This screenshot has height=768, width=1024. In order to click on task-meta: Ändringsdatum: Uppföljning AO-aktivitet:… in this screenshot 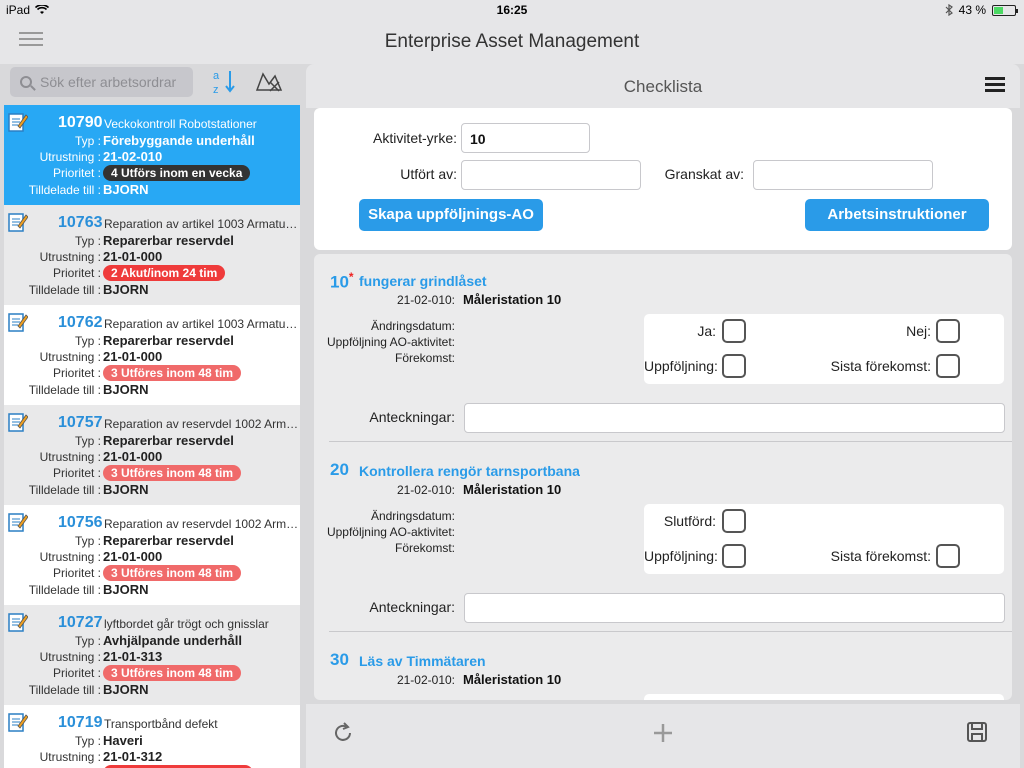, I will do `click(390, 342)`.